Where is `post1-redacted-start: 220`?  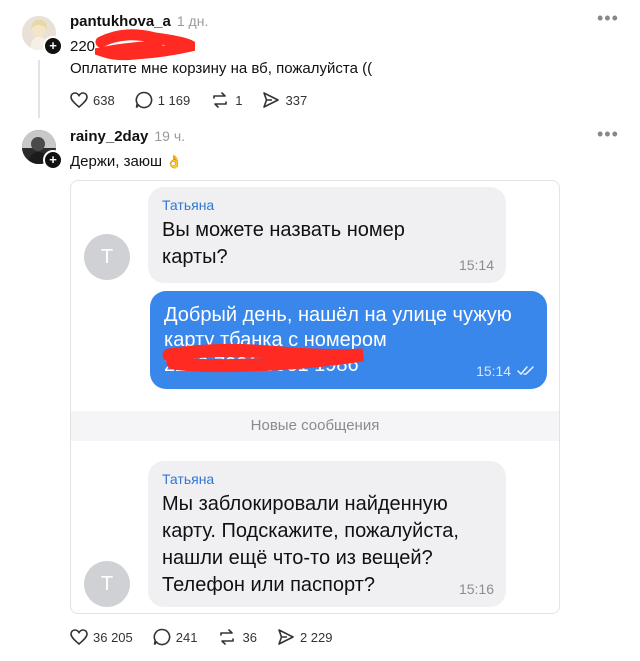
post1-redacted-start: 220 is located at coordinates (83, 46).